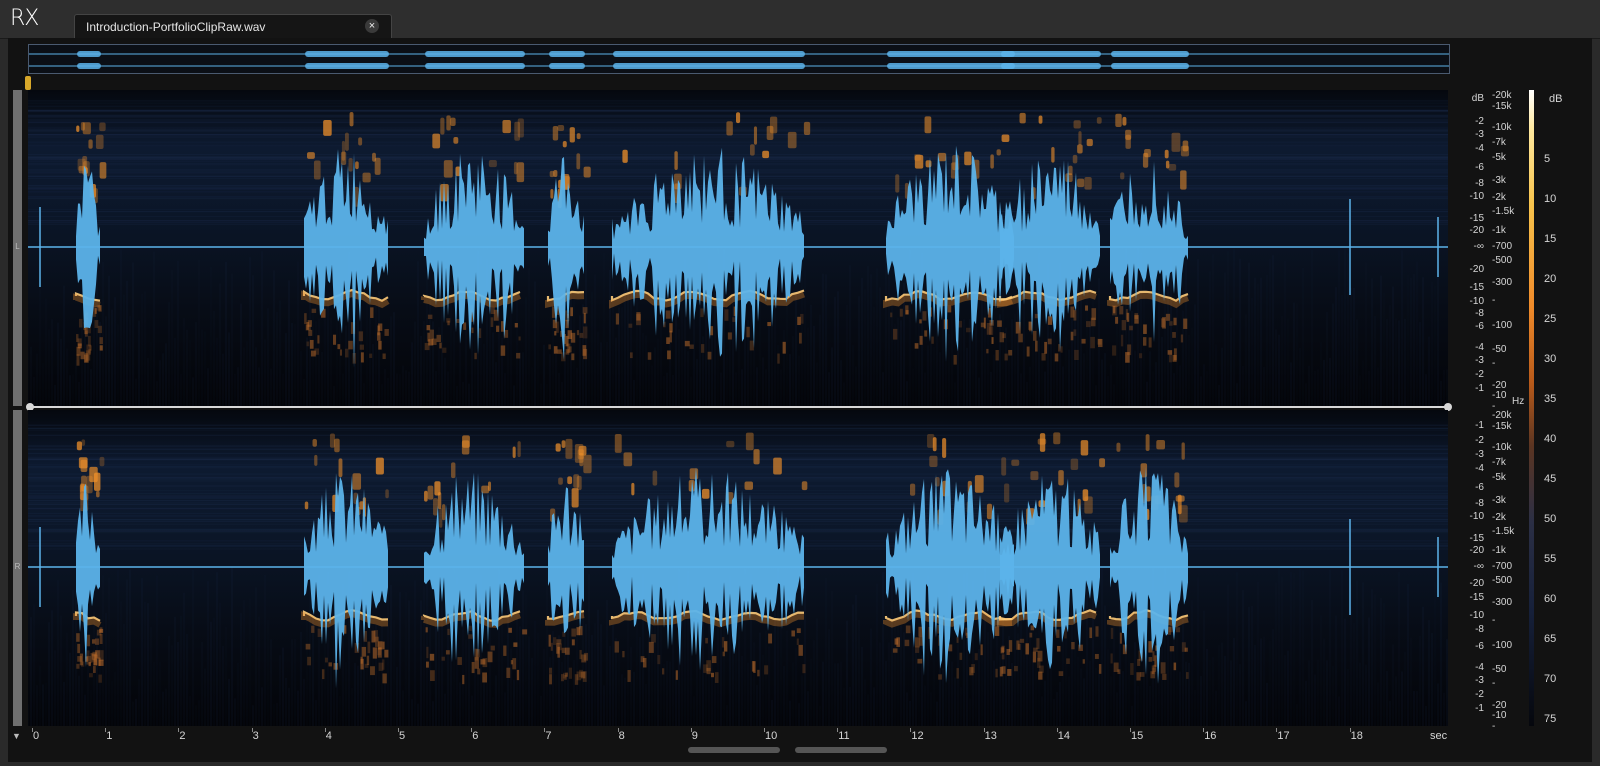 The width and height of the screenshot is (1600, 766). What do you see at coordinates (372, 26) in the screenshot?
I see `close-icon: ×` at bounding box center [372, 26].